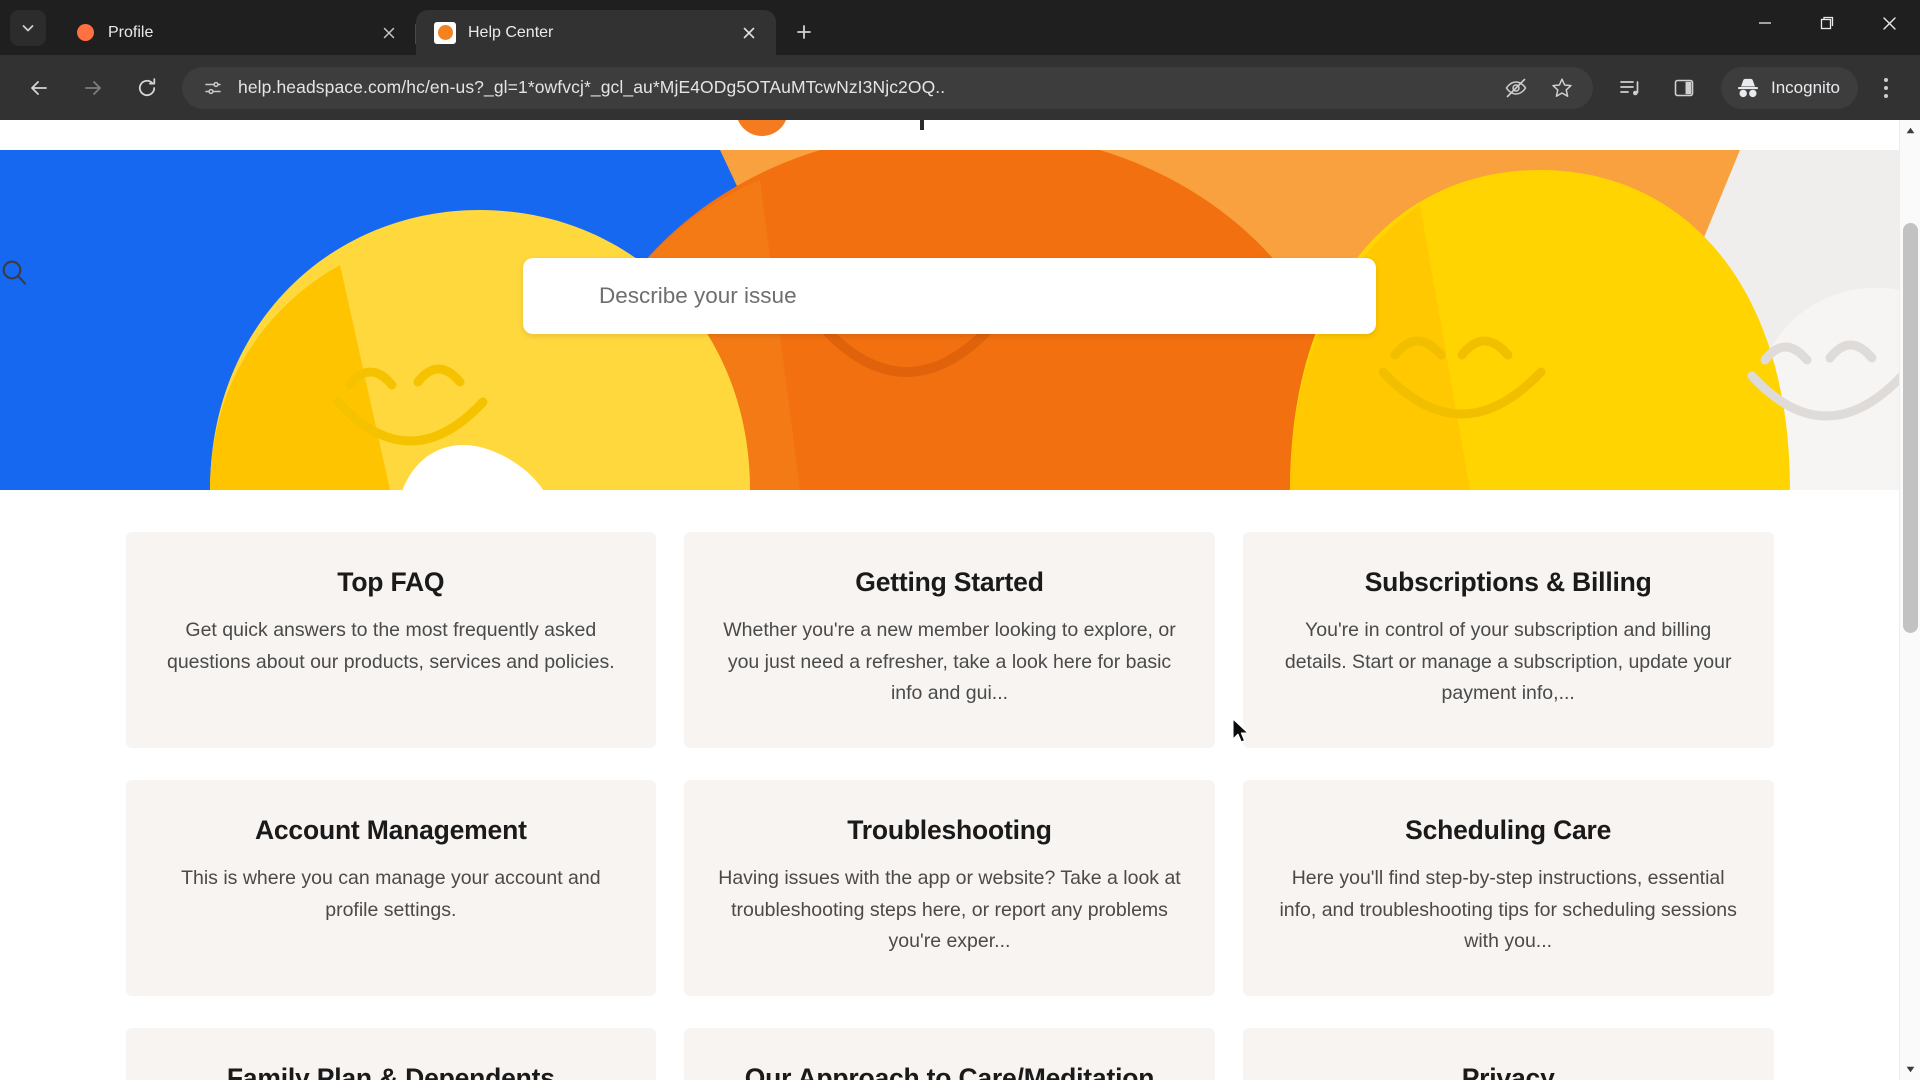  Describe the element at coordinates (1508, 582) in the screenshot. I see `card-title: Subscriptions & Billing` at that location.